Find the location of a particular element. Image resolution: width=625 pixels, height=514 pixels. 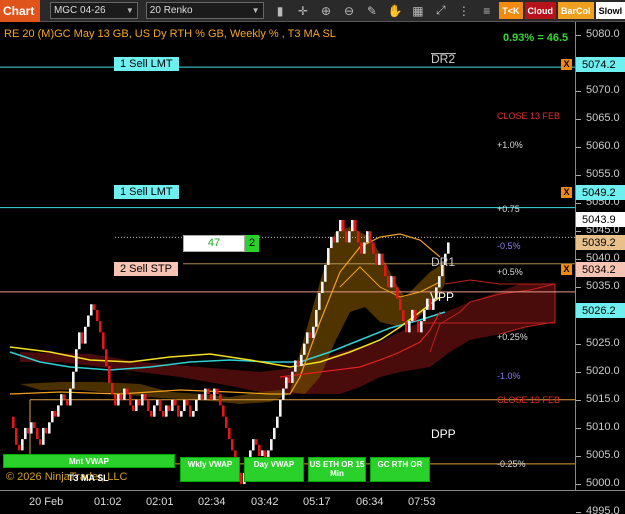

bar-type-selector: 20 Renko ▼ is located at coordinates (204, 10).